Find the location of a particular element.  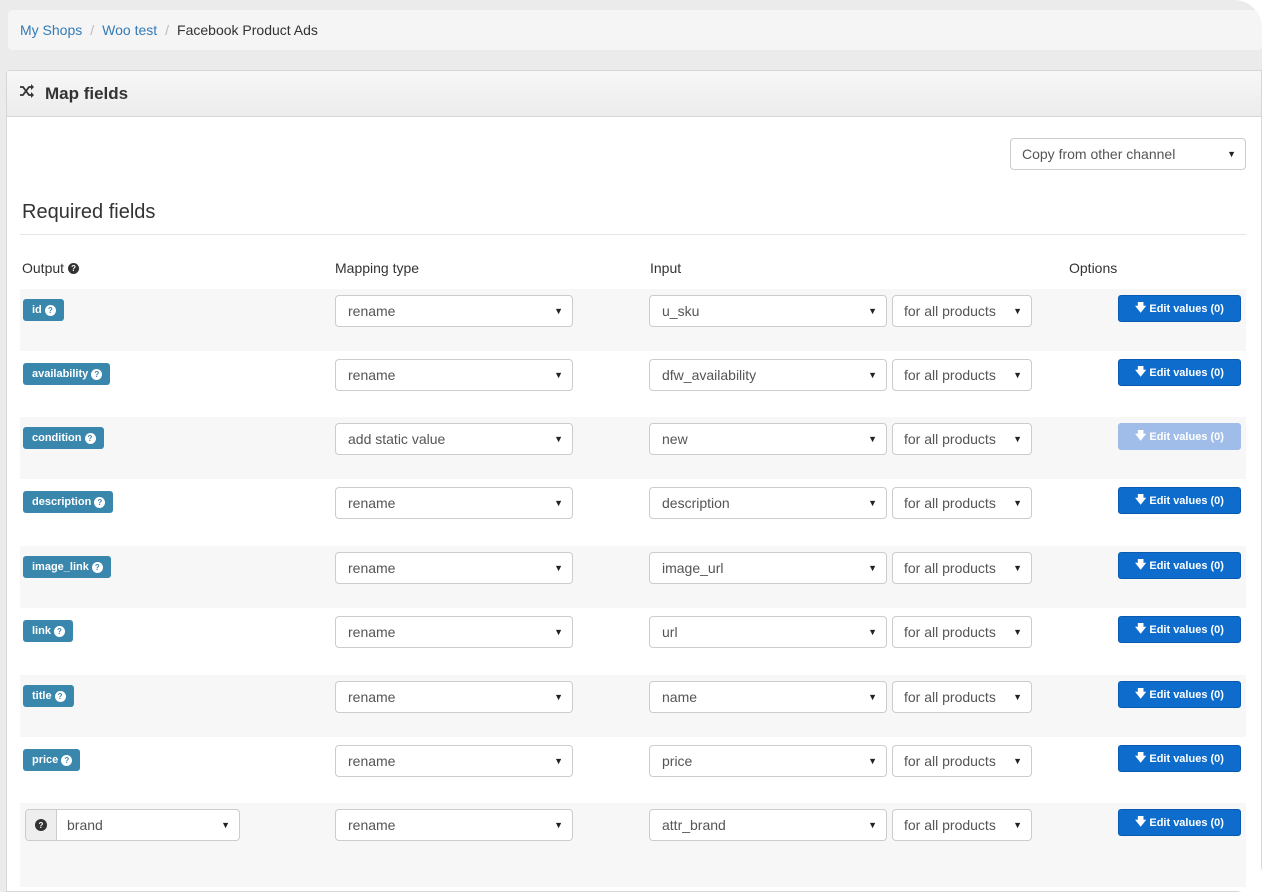

section-divider is located at coordinates (633, 234).